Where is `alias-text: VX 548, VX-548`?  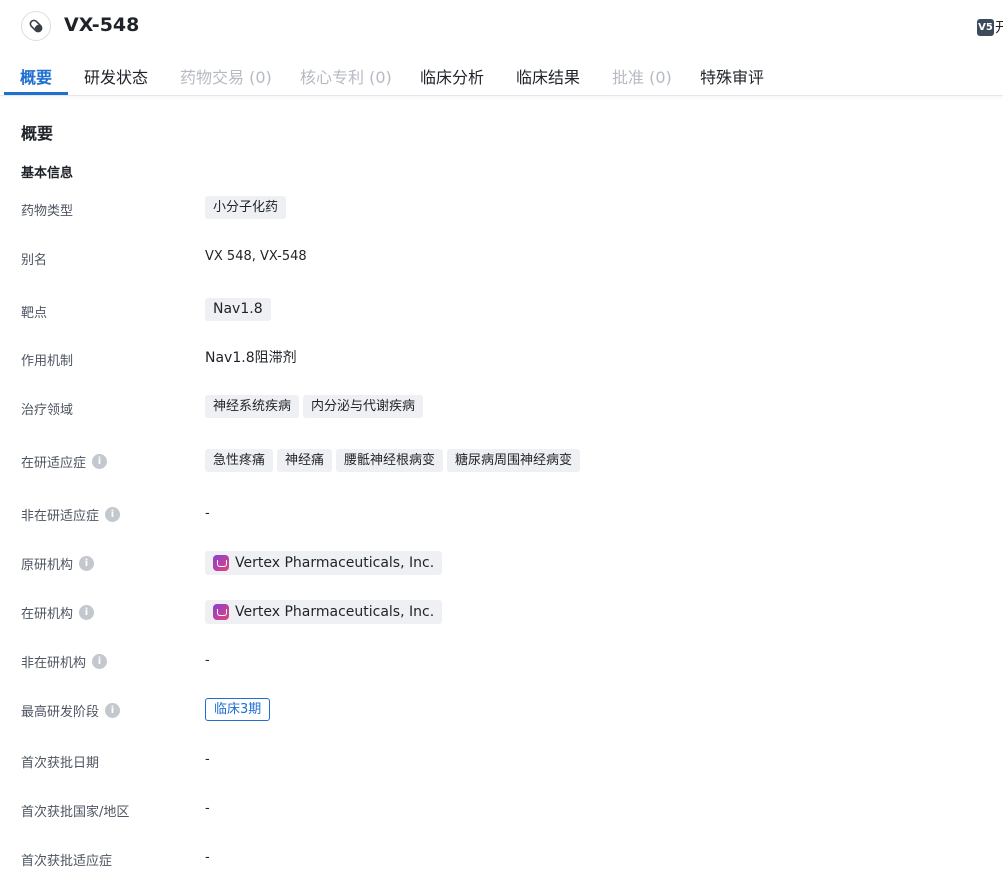 alias-text: VX 548, VX-548 is located at coordinates (256, 256).